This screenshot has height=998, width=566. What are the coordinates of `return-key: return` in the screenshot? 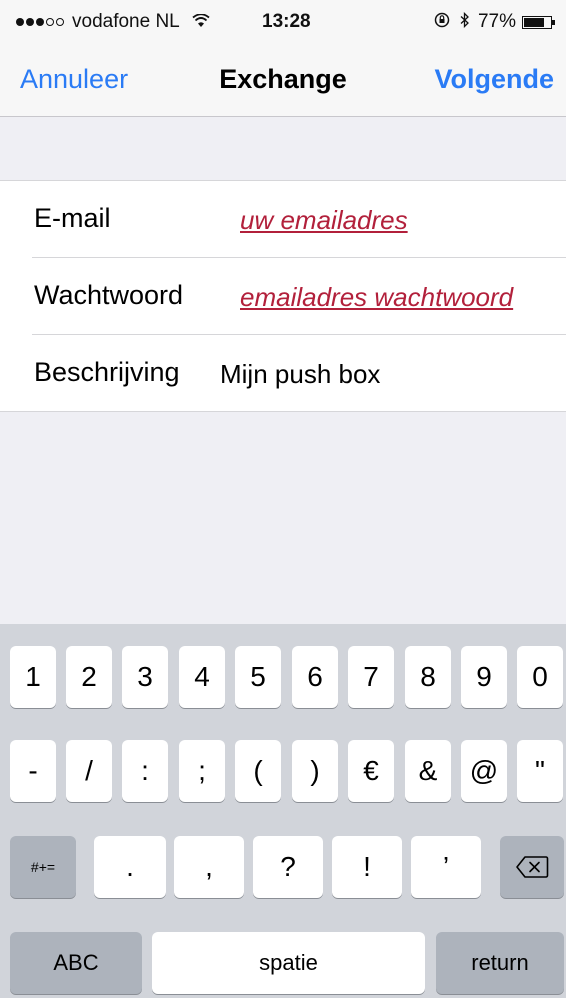 It's located at (500, 963).